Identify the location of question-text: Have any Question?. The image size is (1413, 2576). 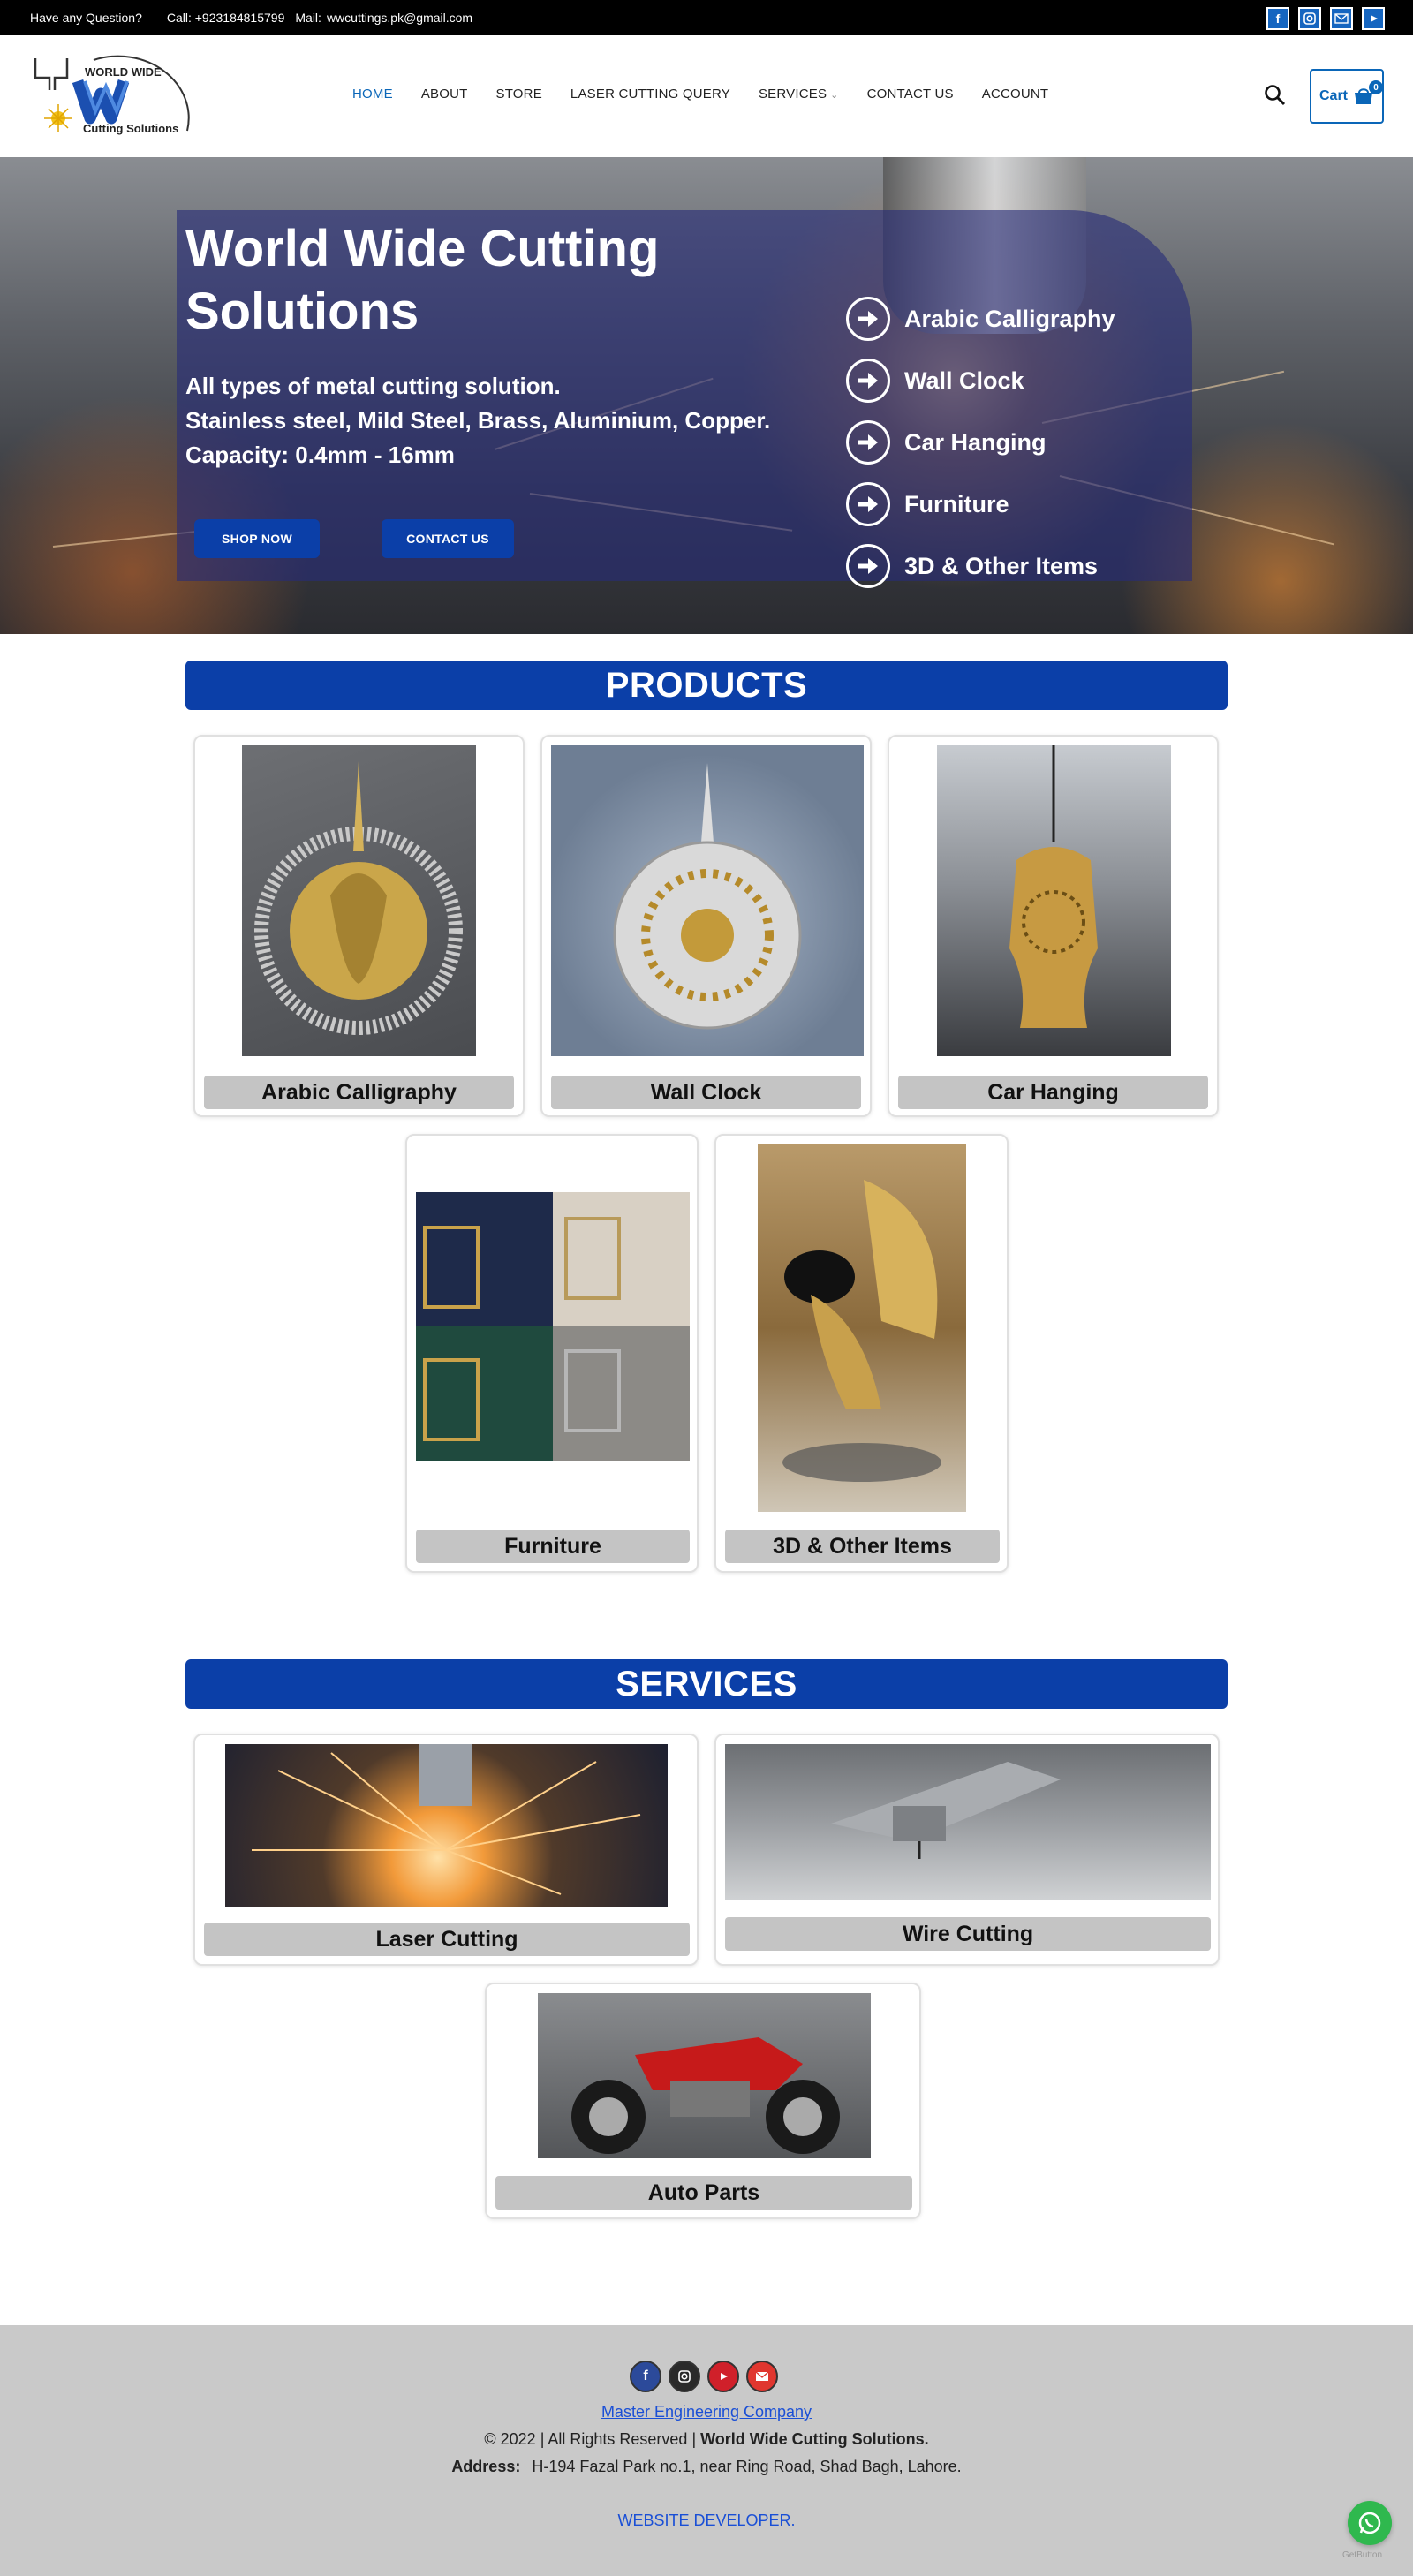
(86, 18).